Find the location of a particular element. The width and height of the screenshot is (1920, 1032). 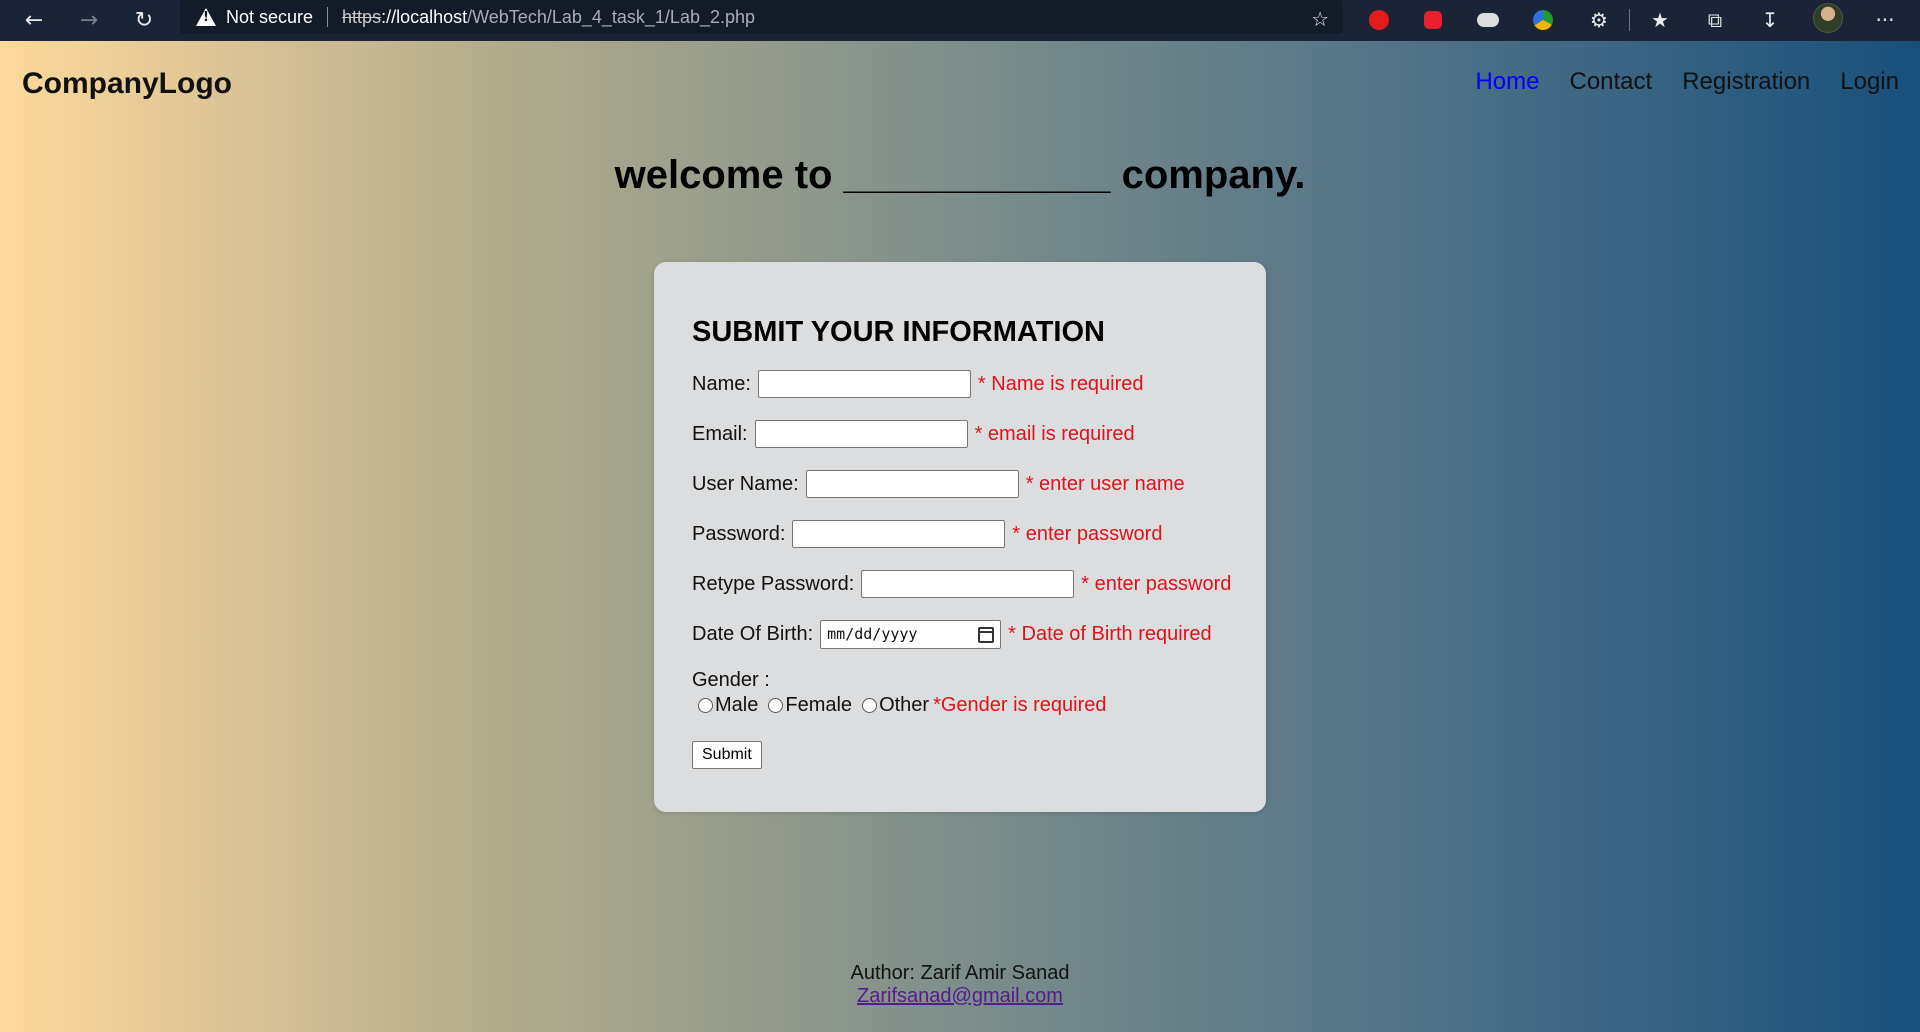

url-host: ://localhost is located at coordinates (424, 16).